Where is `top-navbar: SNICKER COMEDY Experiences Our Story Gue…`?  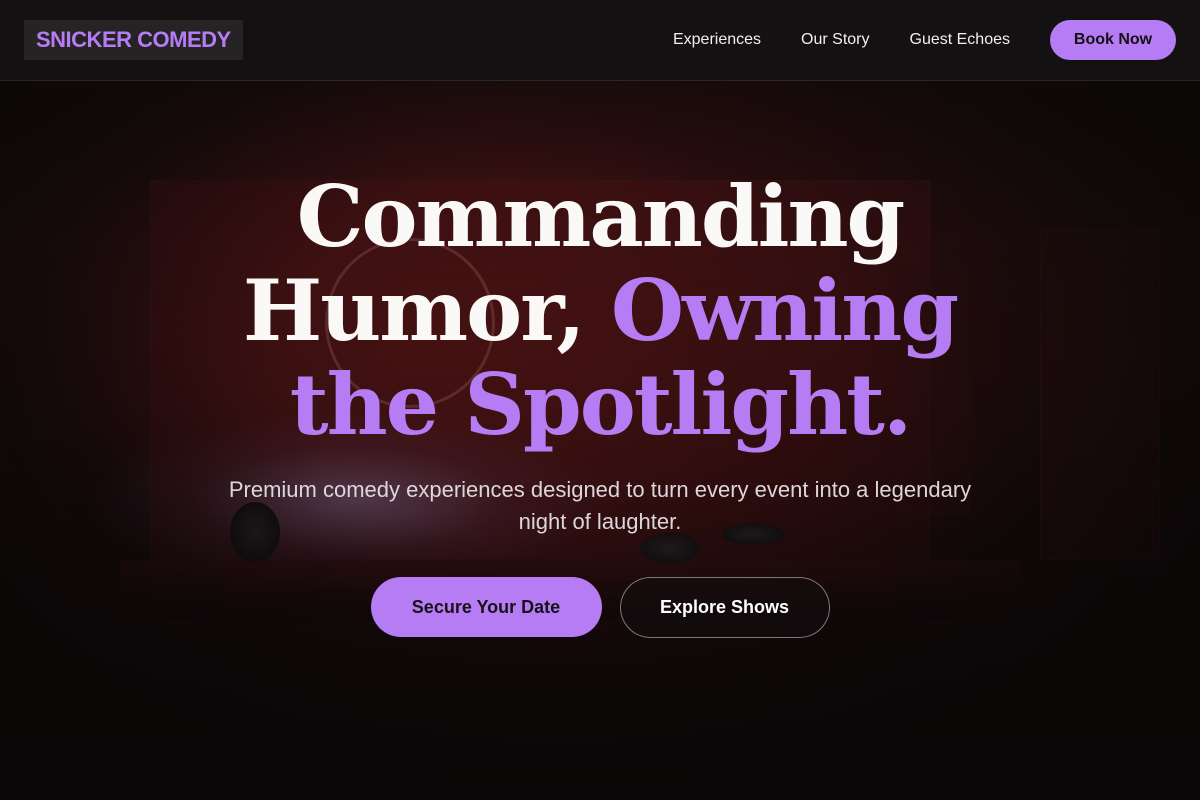 top-navbar: SNICKER COMEDY Experiences Our Story Gue… is located at coordinates (600, 40).